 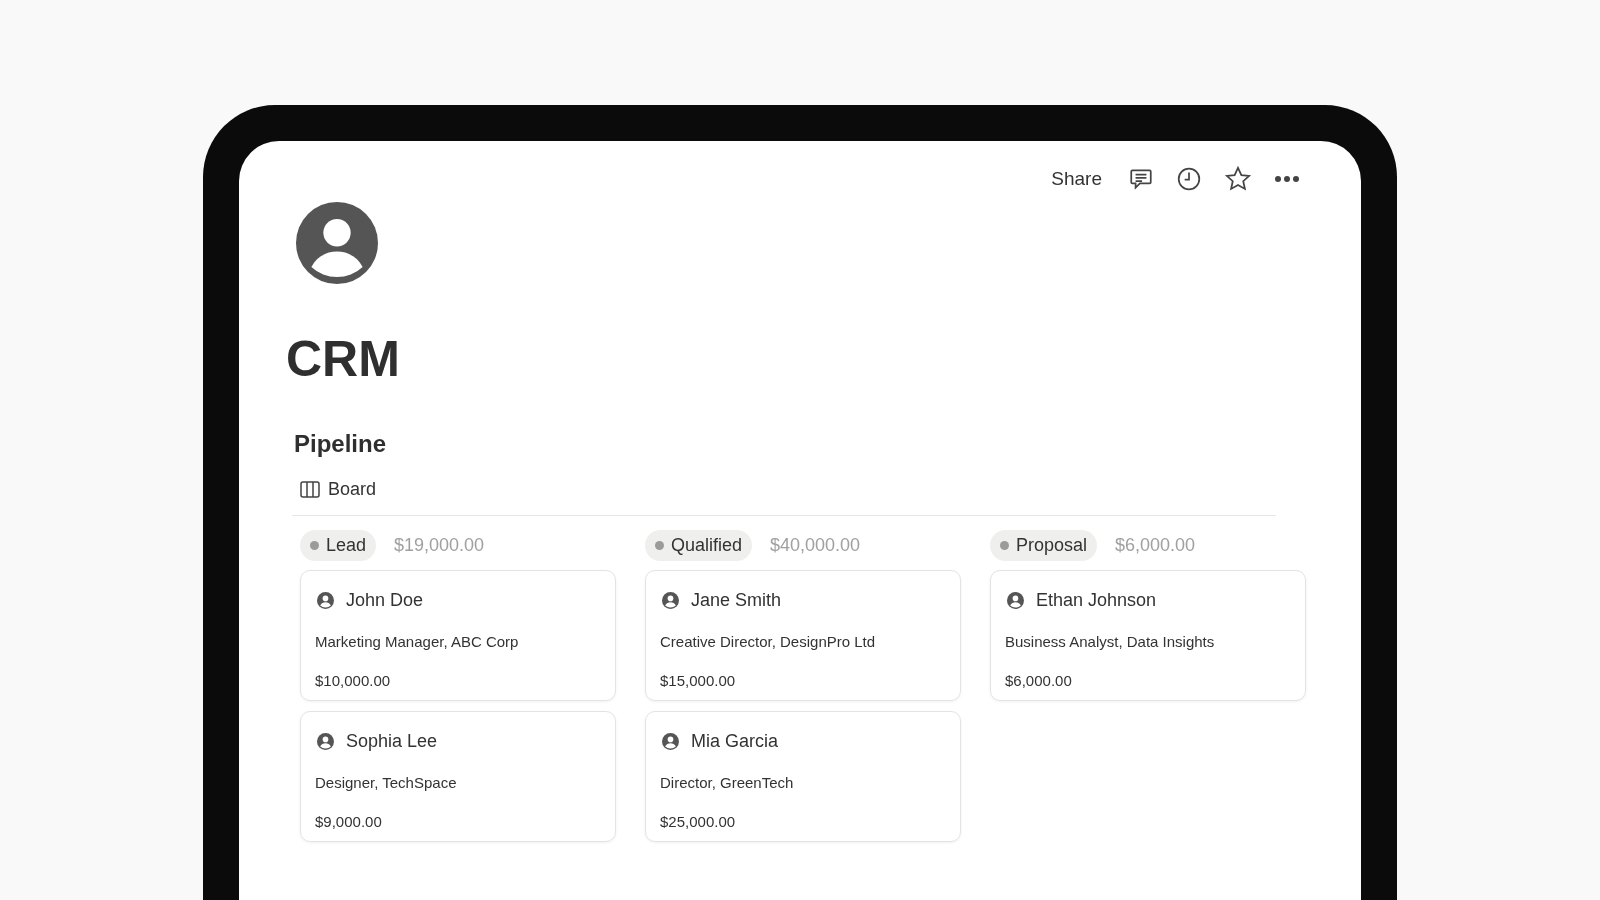 I want to click on status-tag: Lead, so click(x=338, y=545).